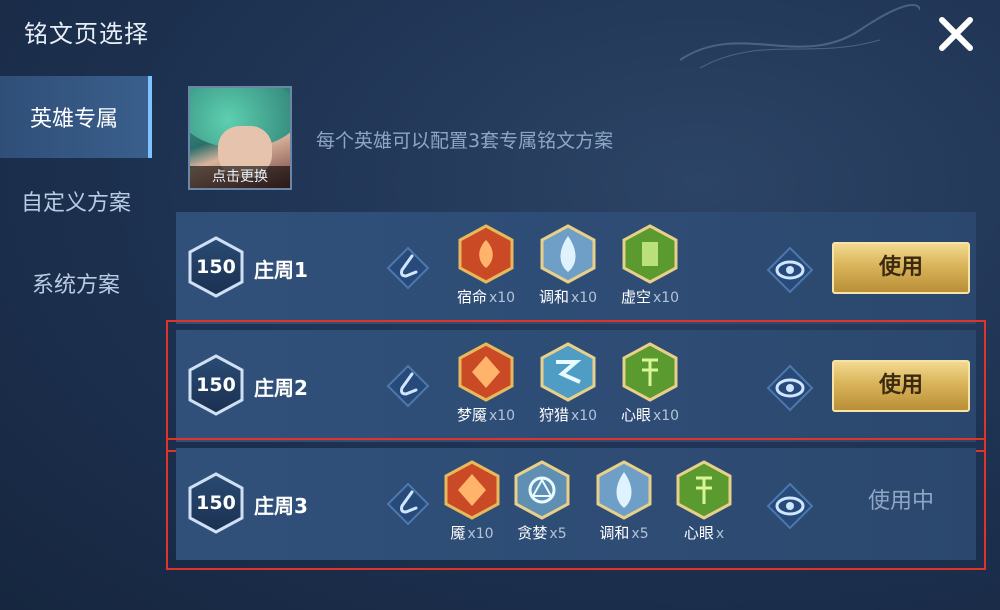  Describe the element at coordinates (73, 119) in the screenshot. I see `sidebar-item-label: 英雄专属` at that location.